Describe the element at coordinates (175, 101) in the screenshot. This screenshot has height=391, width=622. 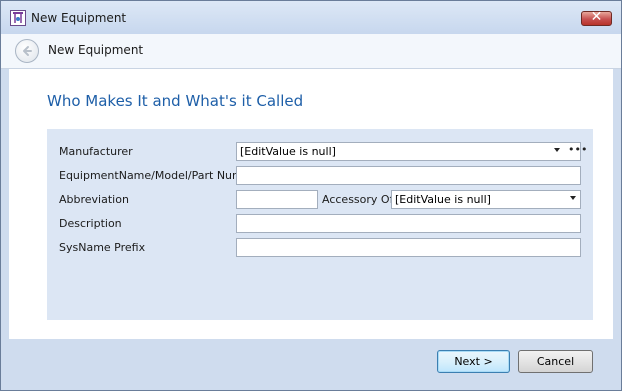
I see `page-heading: Who Makes It and What's it Called` at that location.